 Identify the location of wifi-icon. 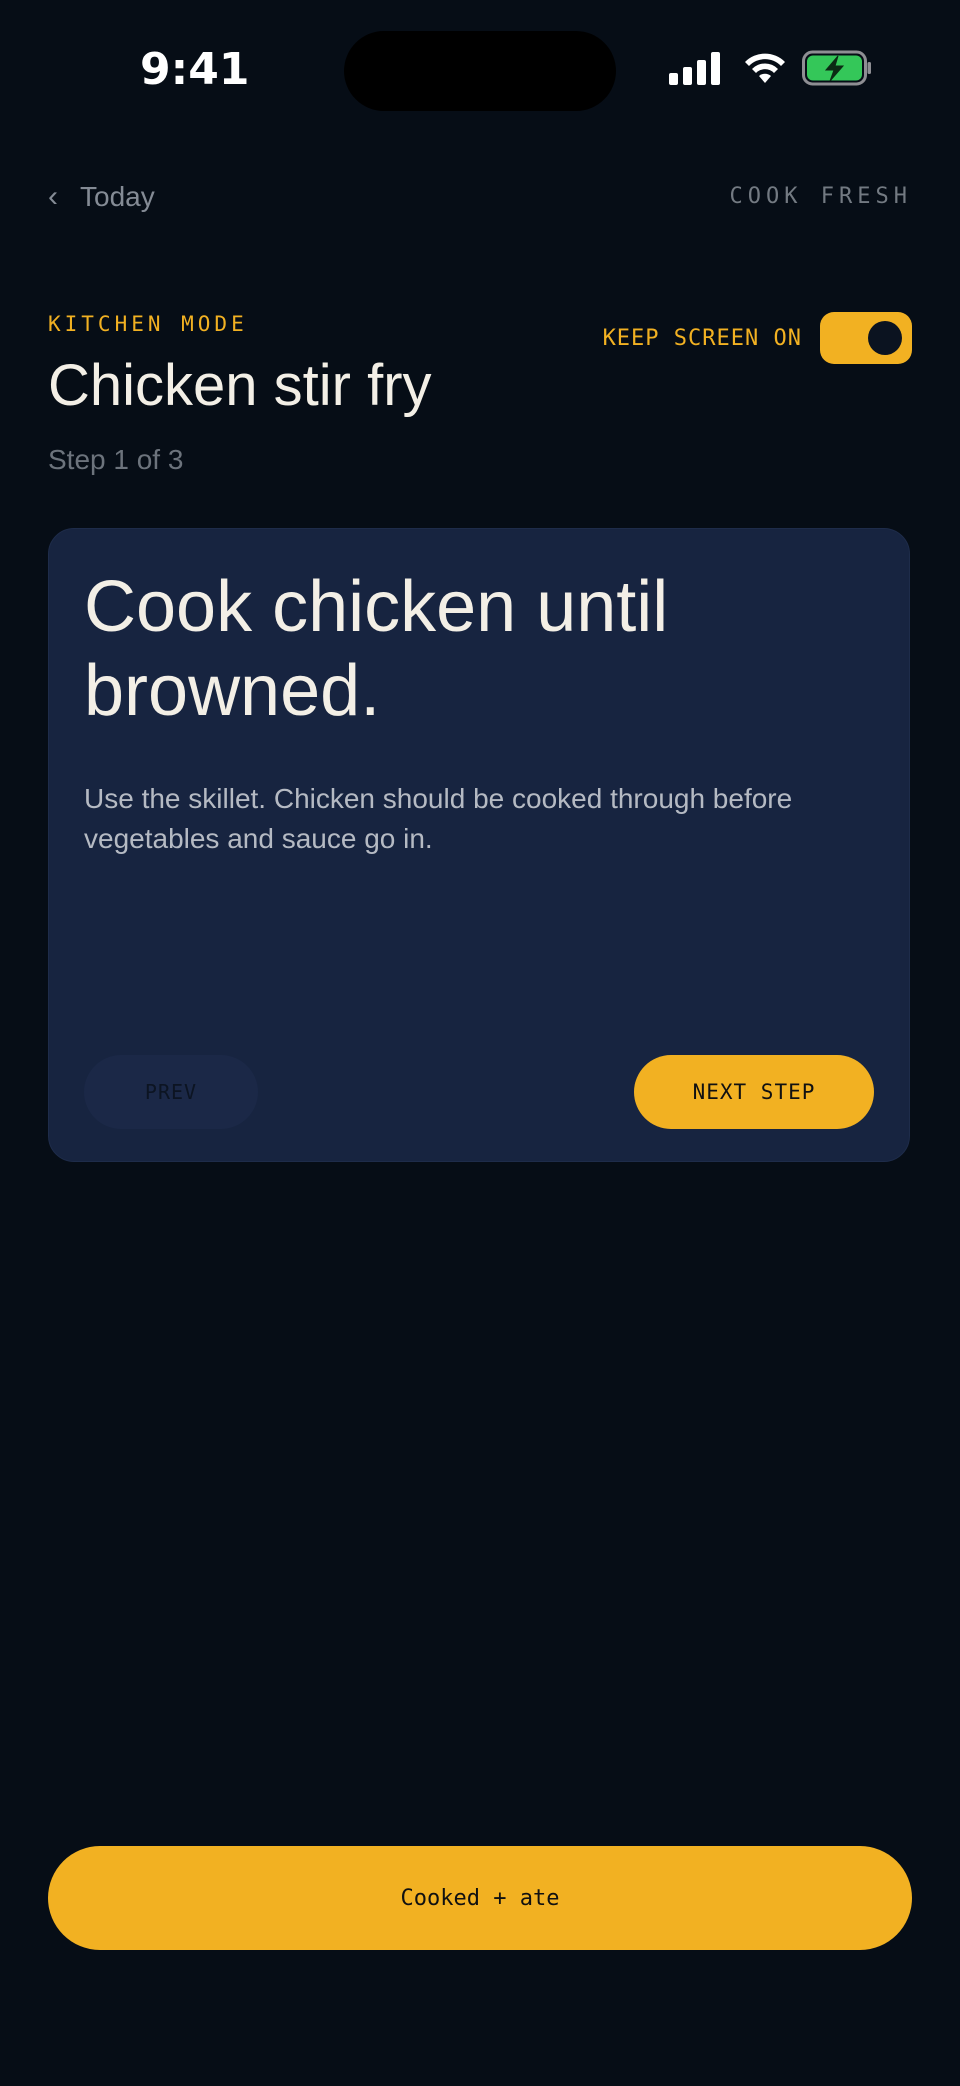
(765, 68).